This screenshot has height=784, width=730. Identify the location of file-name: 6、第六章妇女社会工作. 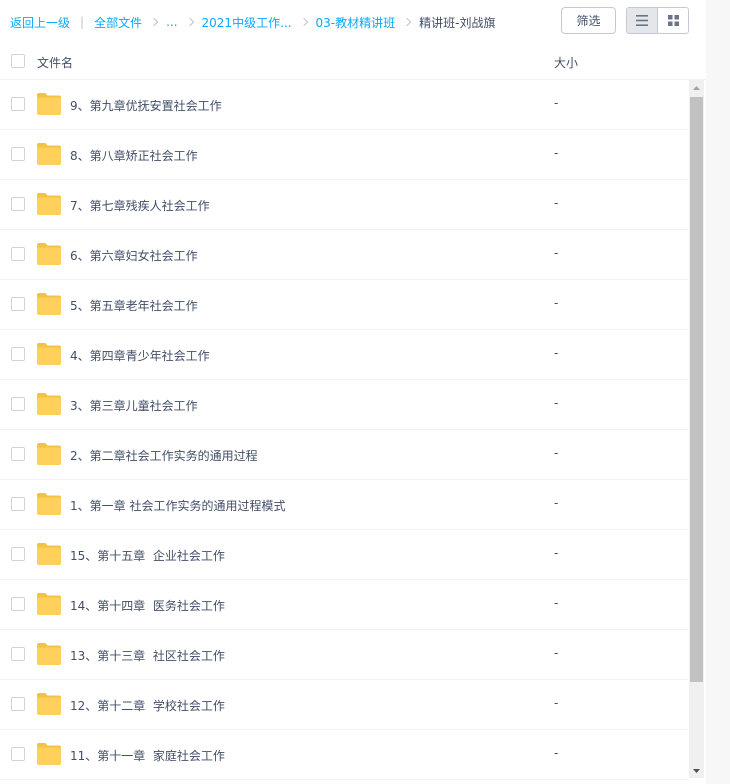
(134, 255).